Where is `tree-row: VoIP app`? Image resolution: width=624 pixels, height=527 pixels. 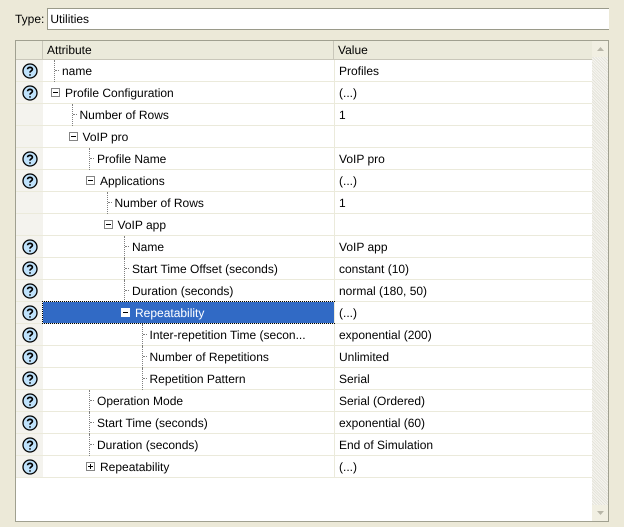
tree-row: VoIP app is located at coordinates (188, 224).